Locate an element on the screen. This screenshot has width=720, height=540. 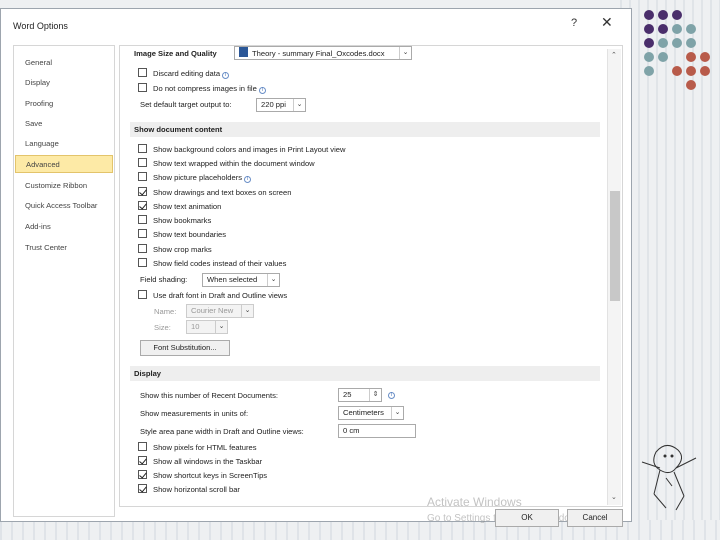
option-row: Show bookmarks is located at coordinates (174, 221).